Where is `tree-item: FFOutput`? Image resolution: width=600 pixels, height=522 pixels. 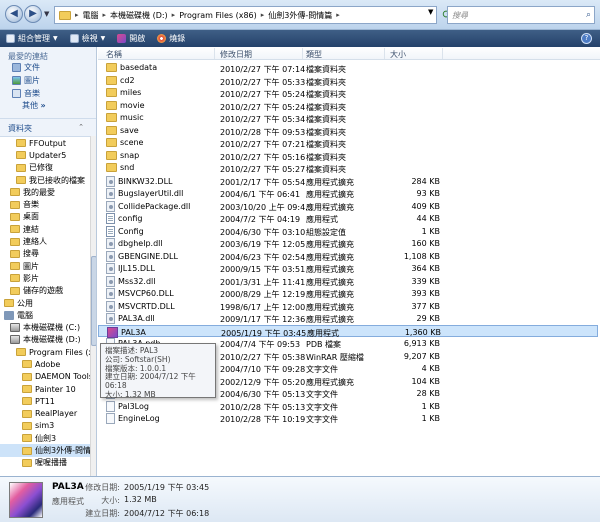 tree-item: FFOutput is located at coordinates (45, 143).